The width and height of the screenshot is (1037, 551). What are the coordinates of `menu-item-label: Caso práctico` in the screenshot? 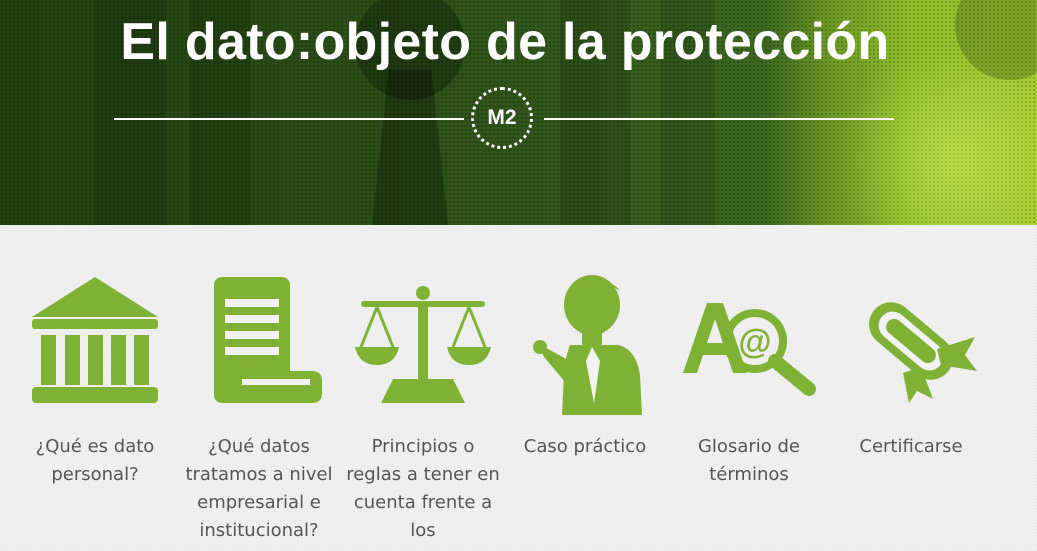 It's located at (585, 446).